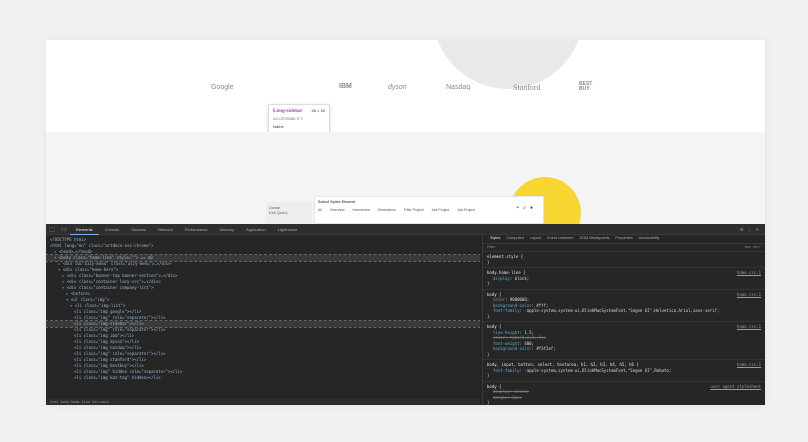 The height and width of the screenshot is (442, 808). I want to click on css-value: rgba(0,0,0,.9);, so click(528, 337).